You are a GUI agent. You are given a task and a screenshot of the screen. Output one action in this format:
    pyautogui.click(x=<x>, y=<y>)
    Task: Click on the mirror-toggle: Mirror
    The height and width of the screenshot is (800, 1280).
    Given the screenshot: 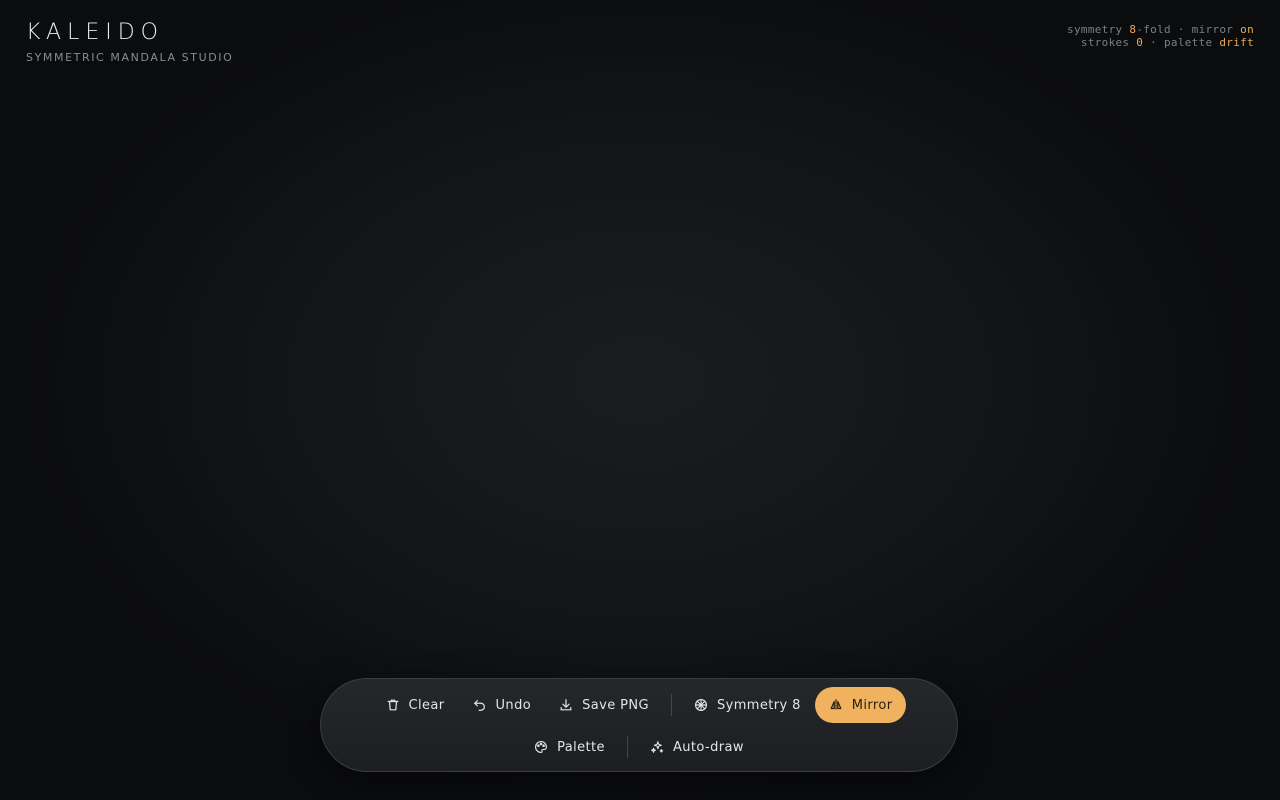 What is the action you would take?
    pyautogui.click(x=860, y=705)
    